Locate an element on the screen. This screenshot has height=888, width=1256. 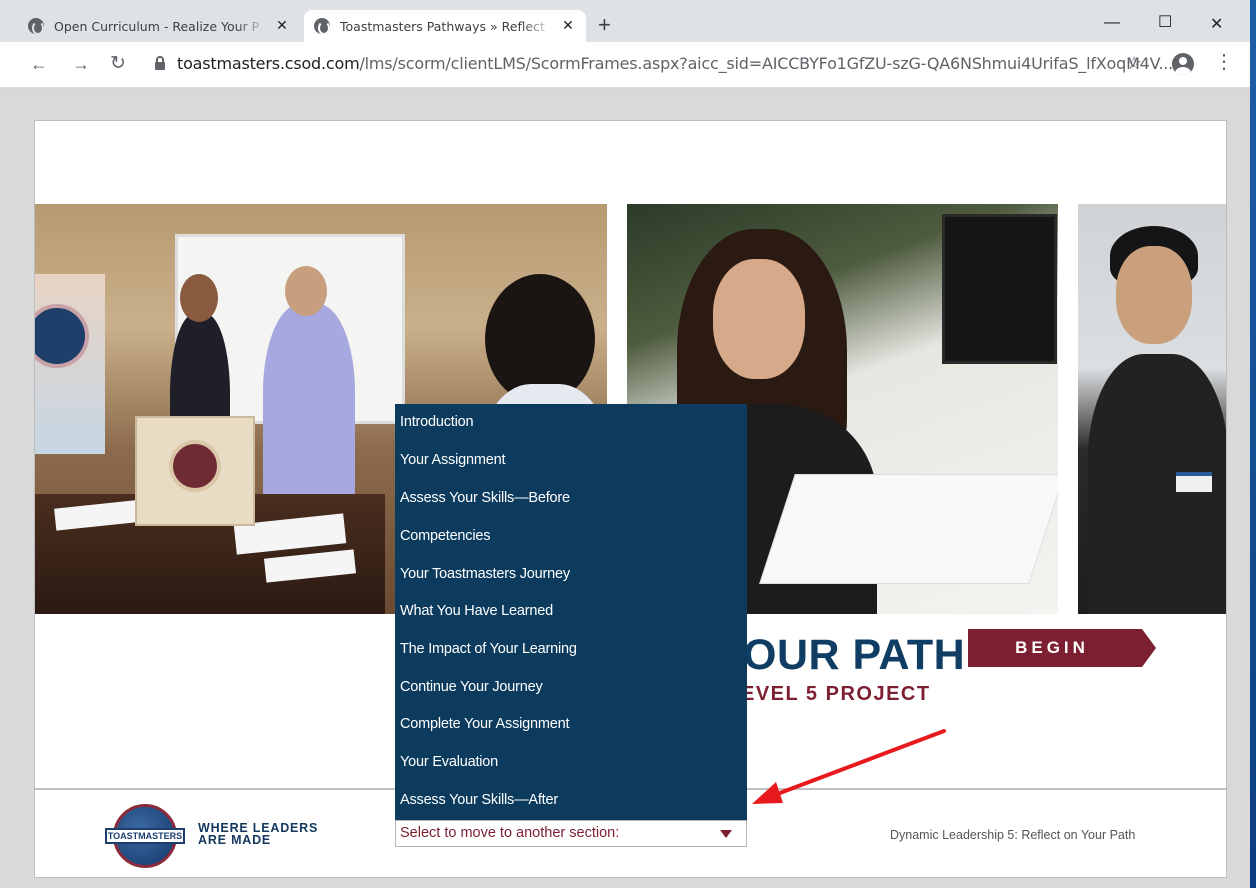
url-domain: toastmasters.csod.com is located at coordinates (268, 63).